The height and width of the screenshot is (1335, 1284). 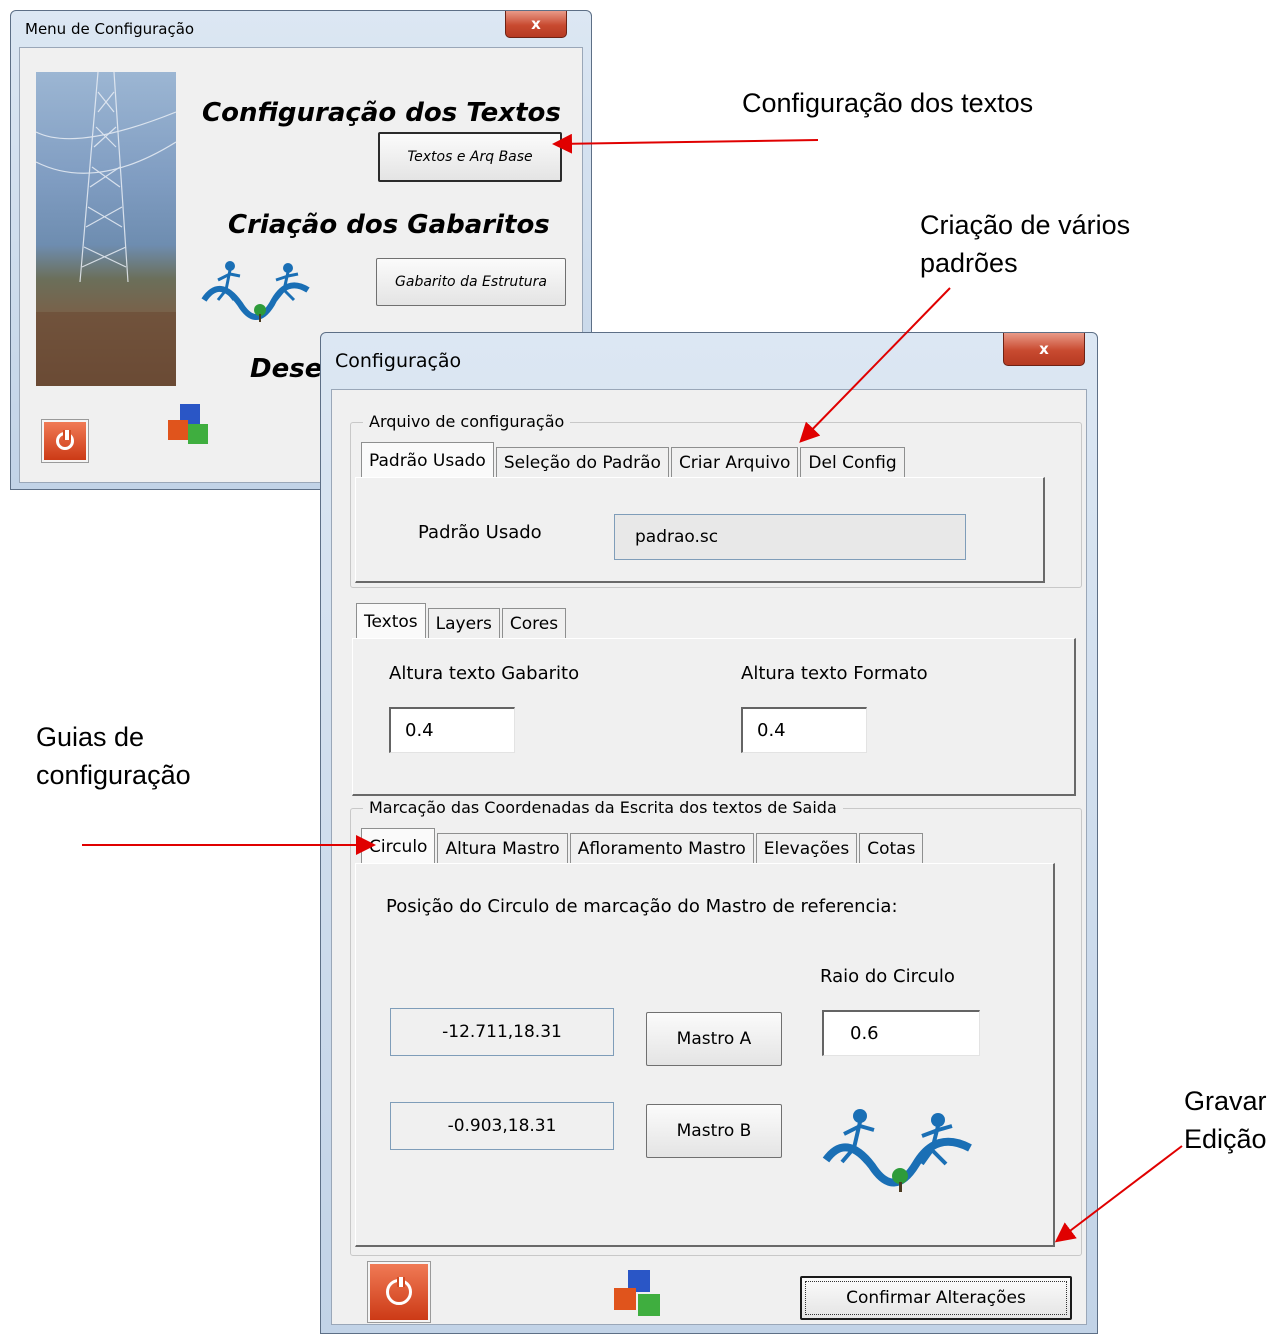 I want to click on coord-a-value: -12.711,18.31, so click(x=502, y=1032).